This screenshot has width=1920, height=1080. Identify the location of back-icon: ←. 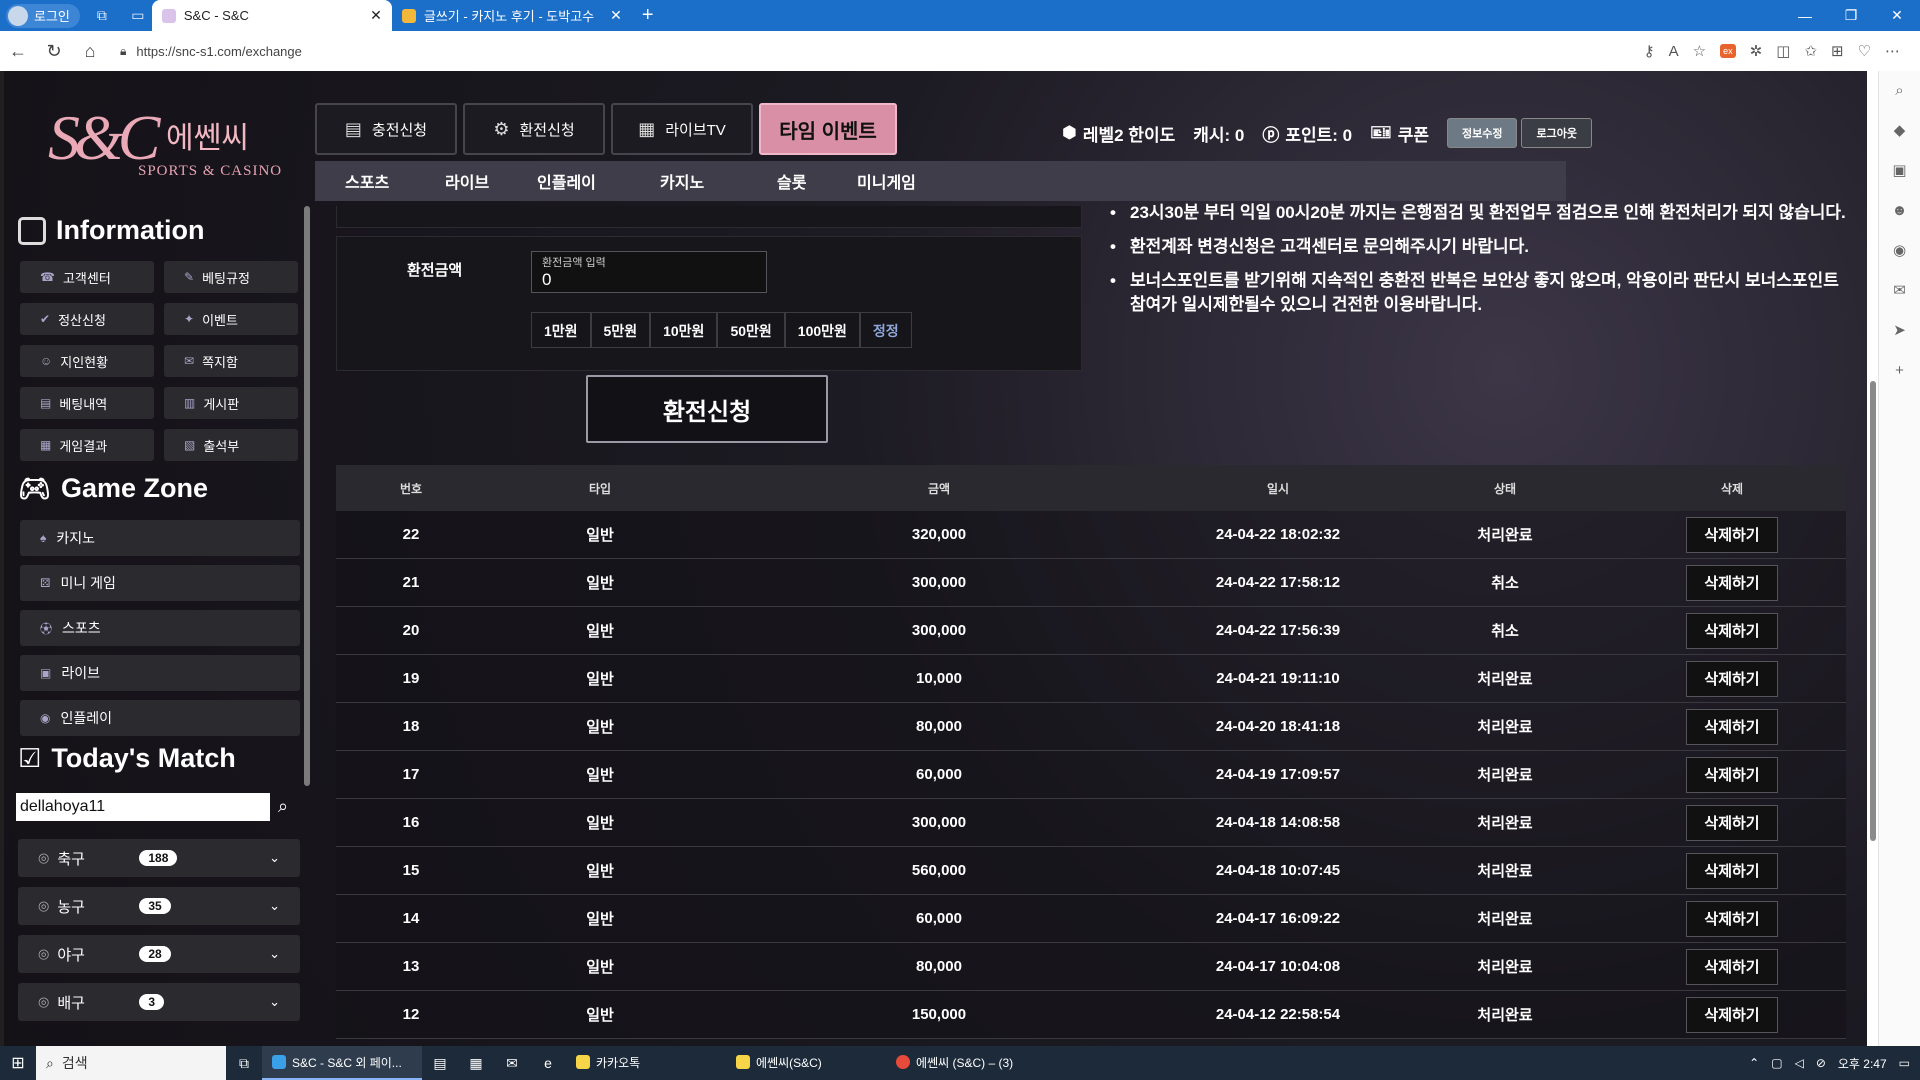
(18, 51).